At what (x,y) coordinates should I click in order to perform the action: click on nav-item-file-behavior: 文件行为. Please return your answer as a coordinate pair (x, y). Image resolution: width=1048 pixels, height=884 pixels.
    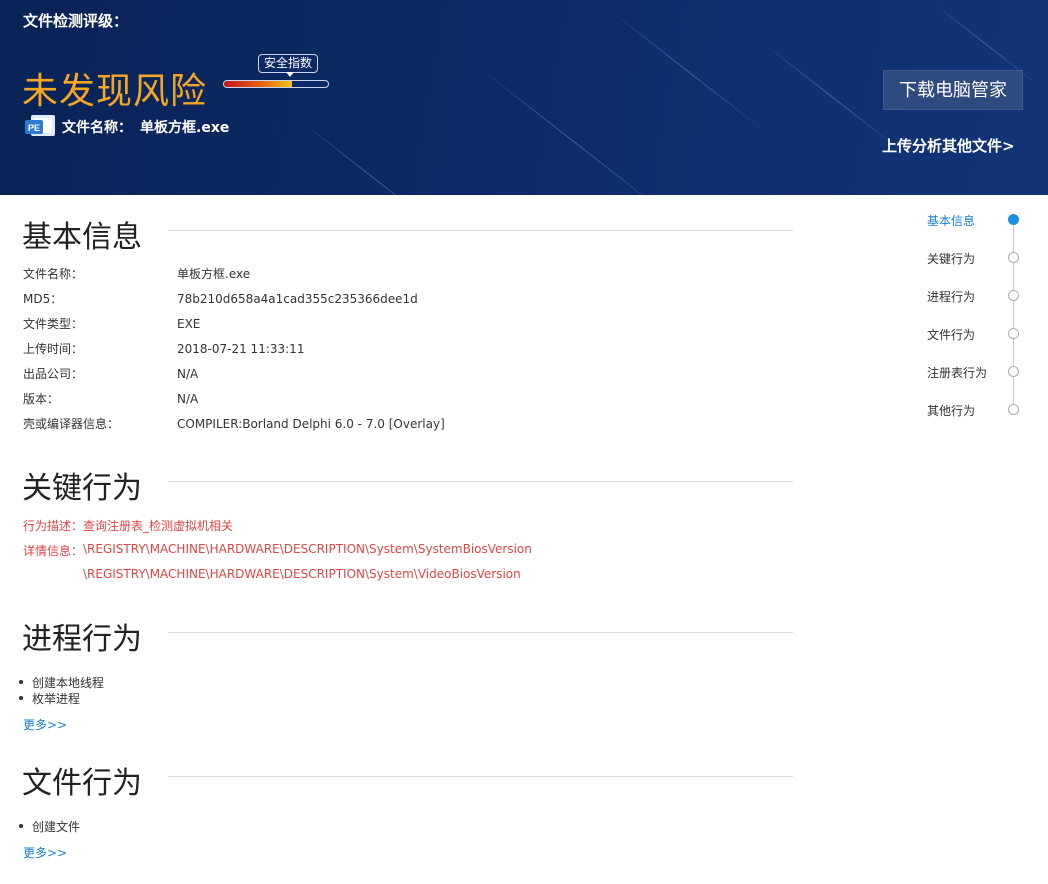
    Looking at the image, I should click on (951, 334).